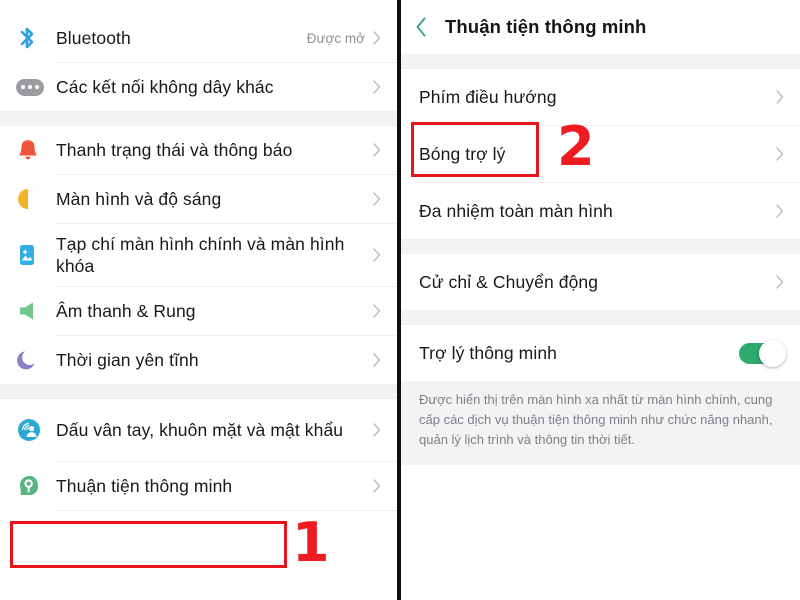 This screenshot has width=800, height=600. I want to click on settings-row-label: Thuận tiện thông minh, so click(144, 485).